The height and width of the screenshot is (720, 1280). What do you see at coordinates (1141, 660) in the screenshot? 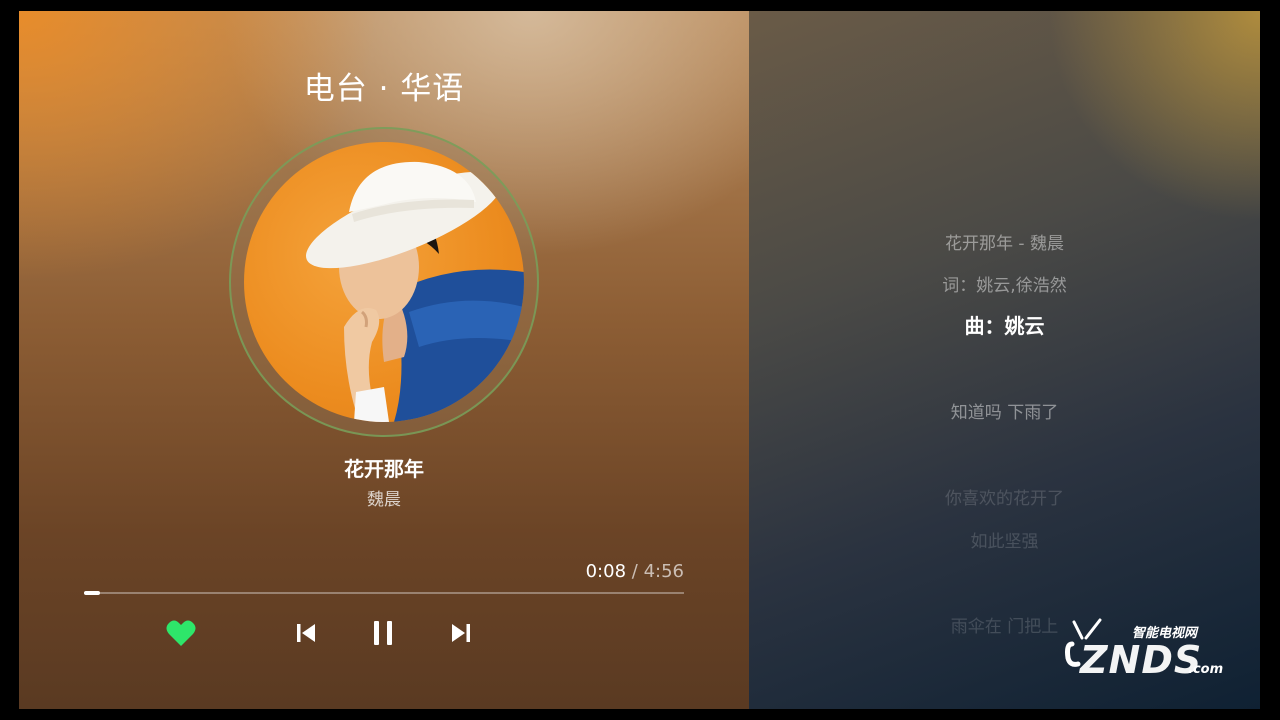
I see `watermark-logo: ZNDS` at bounding box center [1141, 660].